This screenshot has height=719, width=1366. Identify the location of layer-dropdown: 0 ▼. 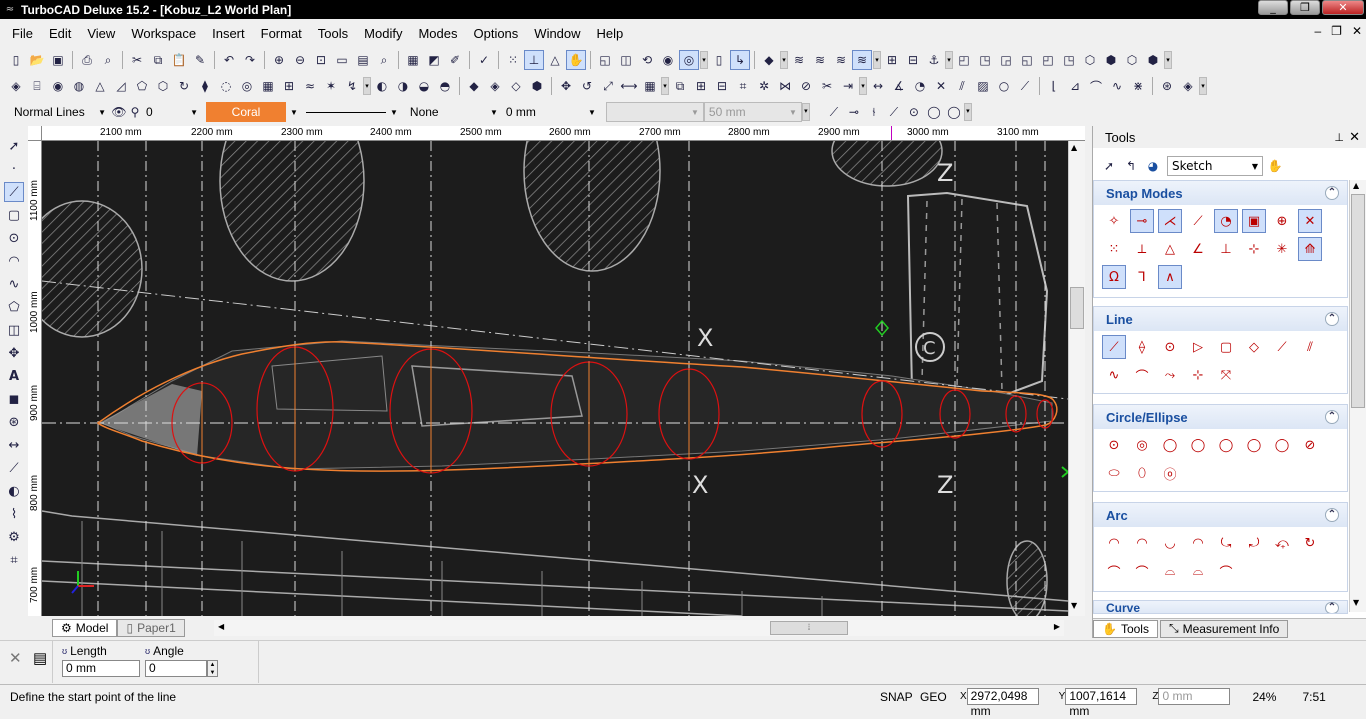
(172, 112).